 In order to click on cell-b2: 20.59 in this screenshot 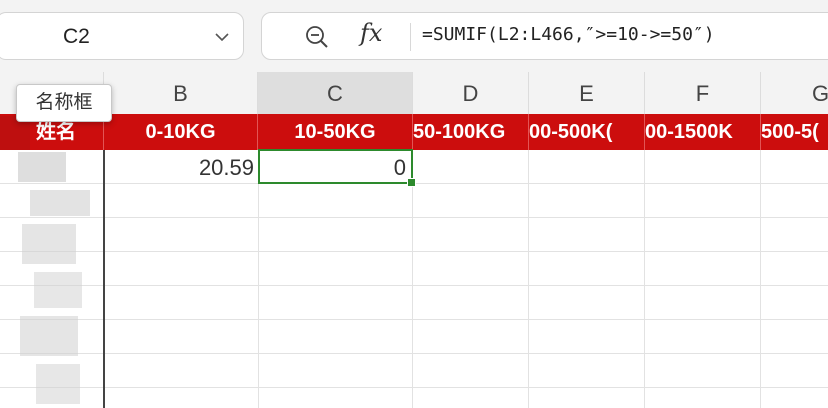, I will do `click(179, 167)`.